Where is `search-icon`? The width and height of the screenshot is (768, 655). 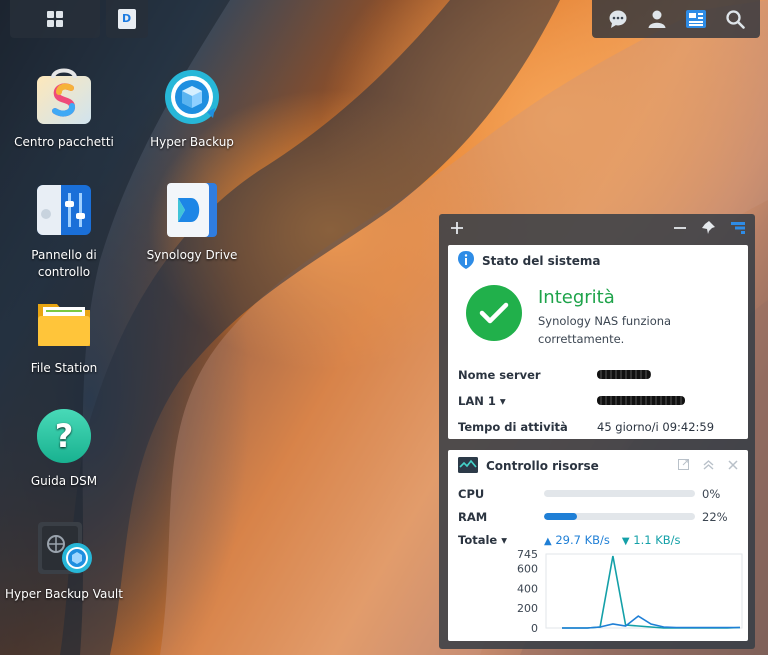
search-icon is located at coordinates (735, 19).